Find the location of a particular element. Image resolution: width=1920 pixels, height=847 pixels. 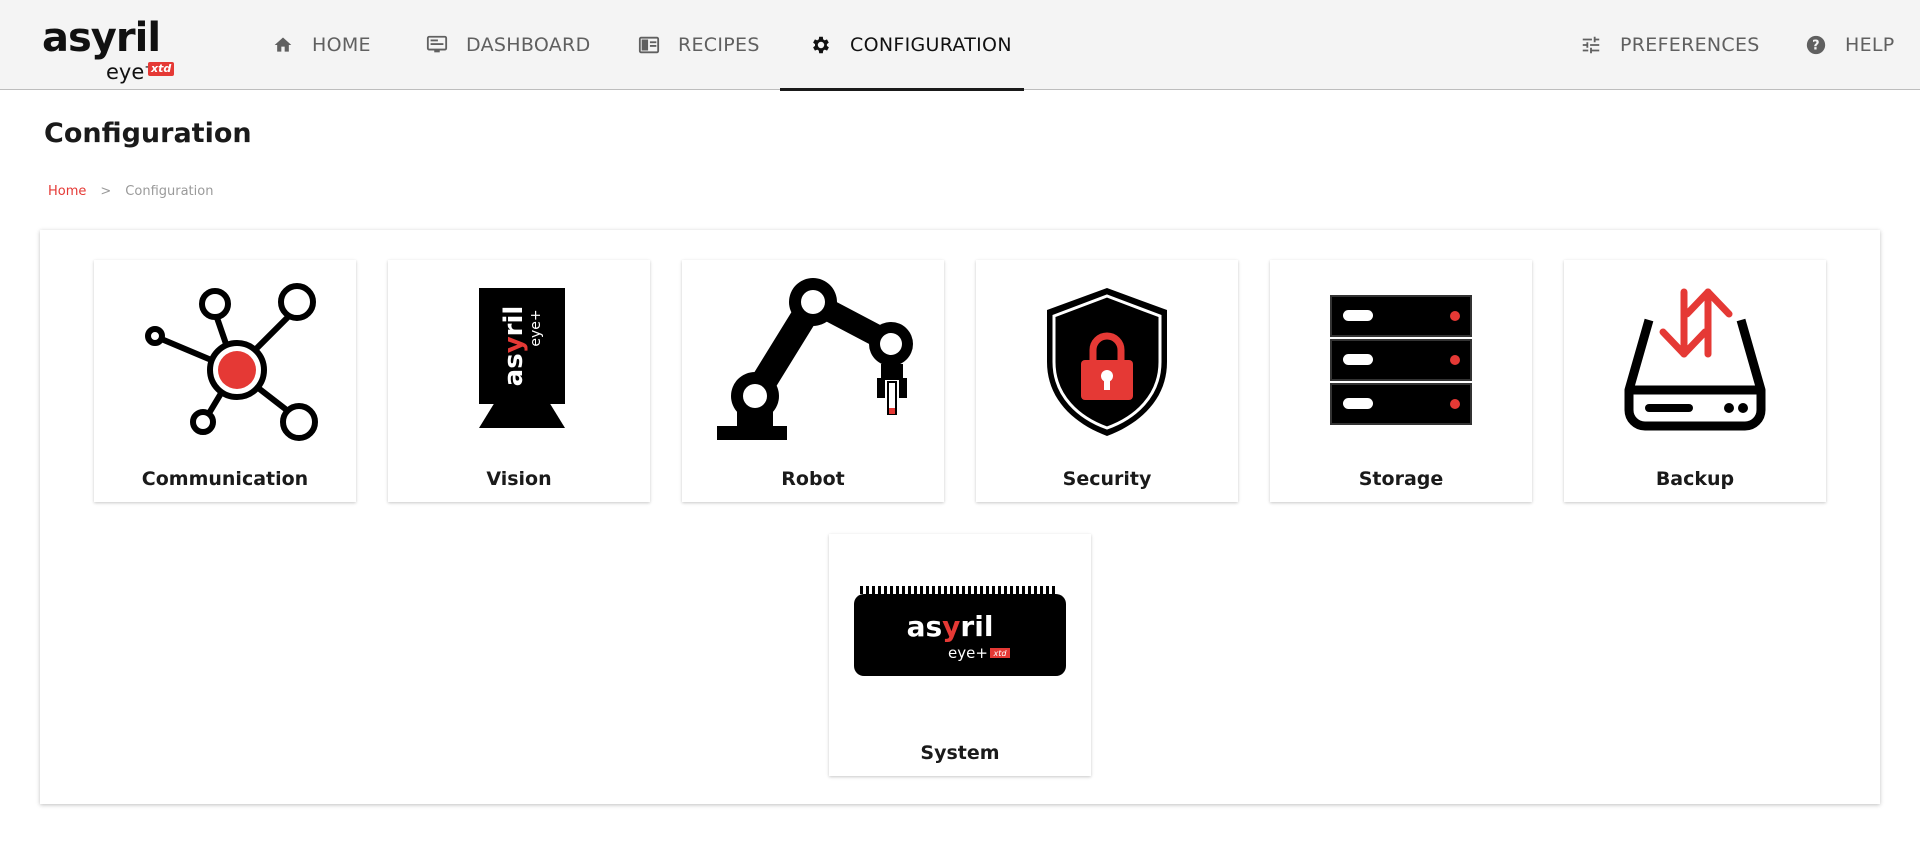

nav-preferences-label: PREFERENCES is located at coordinates (1690, 45).